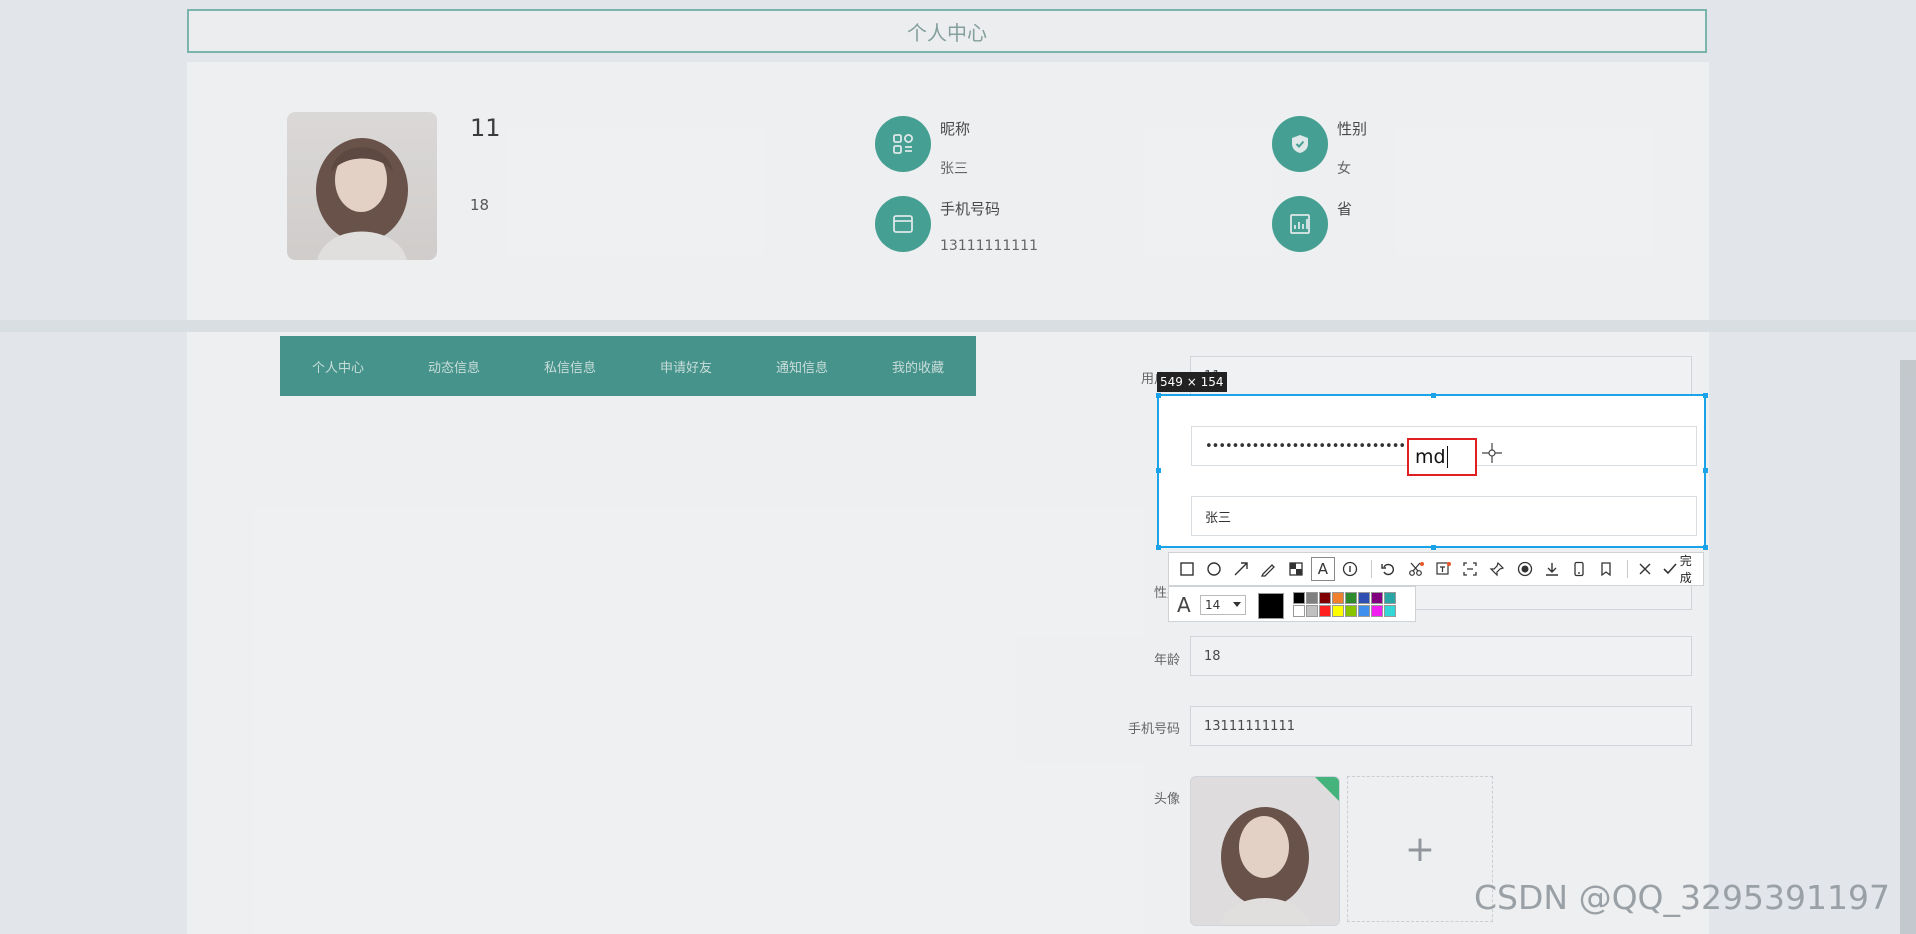 Image resolution: width=1916 pixels, height=934 pixels. Describe the element at coordinates (1908, 647) in the screenshot. I see `scrollbar` at that location.